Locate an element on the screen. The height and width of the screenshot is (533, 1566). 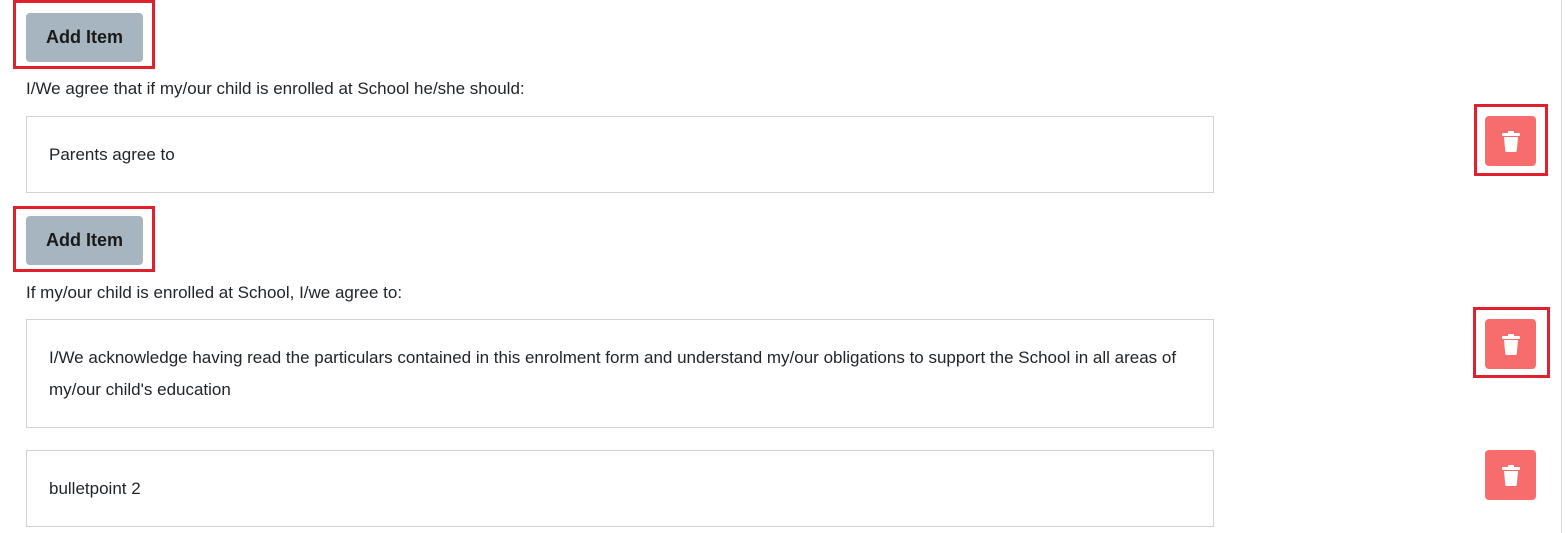
agreement-item-text: Parents agree to is located at coordinates (112, 154).